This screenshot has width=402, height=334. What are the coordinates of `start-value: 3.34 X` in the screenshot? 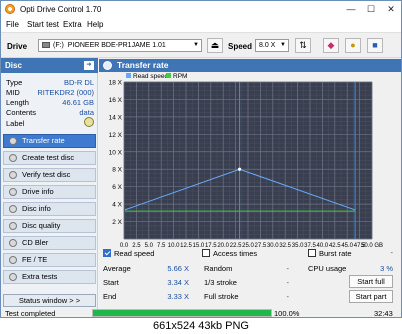 It's located at (178, 282).